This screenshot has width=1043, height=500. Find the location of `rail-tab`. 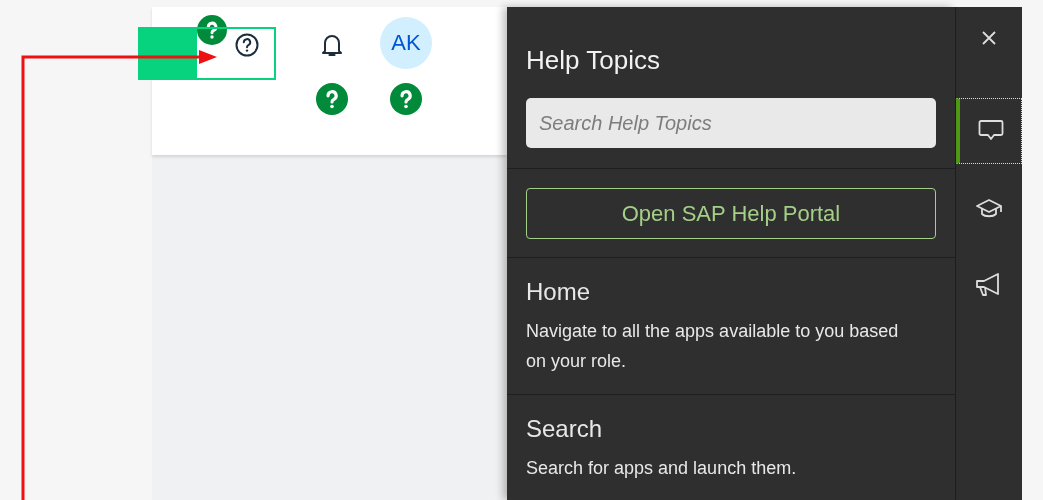

rail-tab is located at coordinates (989, 131).